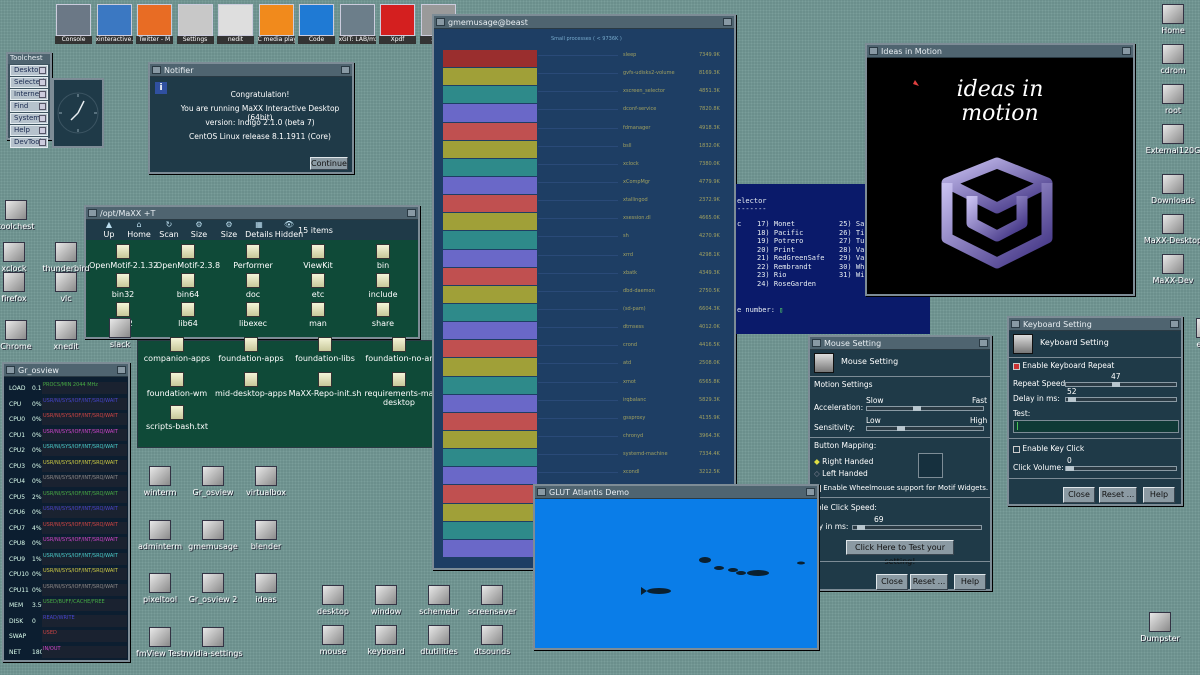 The height and width of the screenshot is (675, 1200). I want to click on row-leader, so click(578, 309).